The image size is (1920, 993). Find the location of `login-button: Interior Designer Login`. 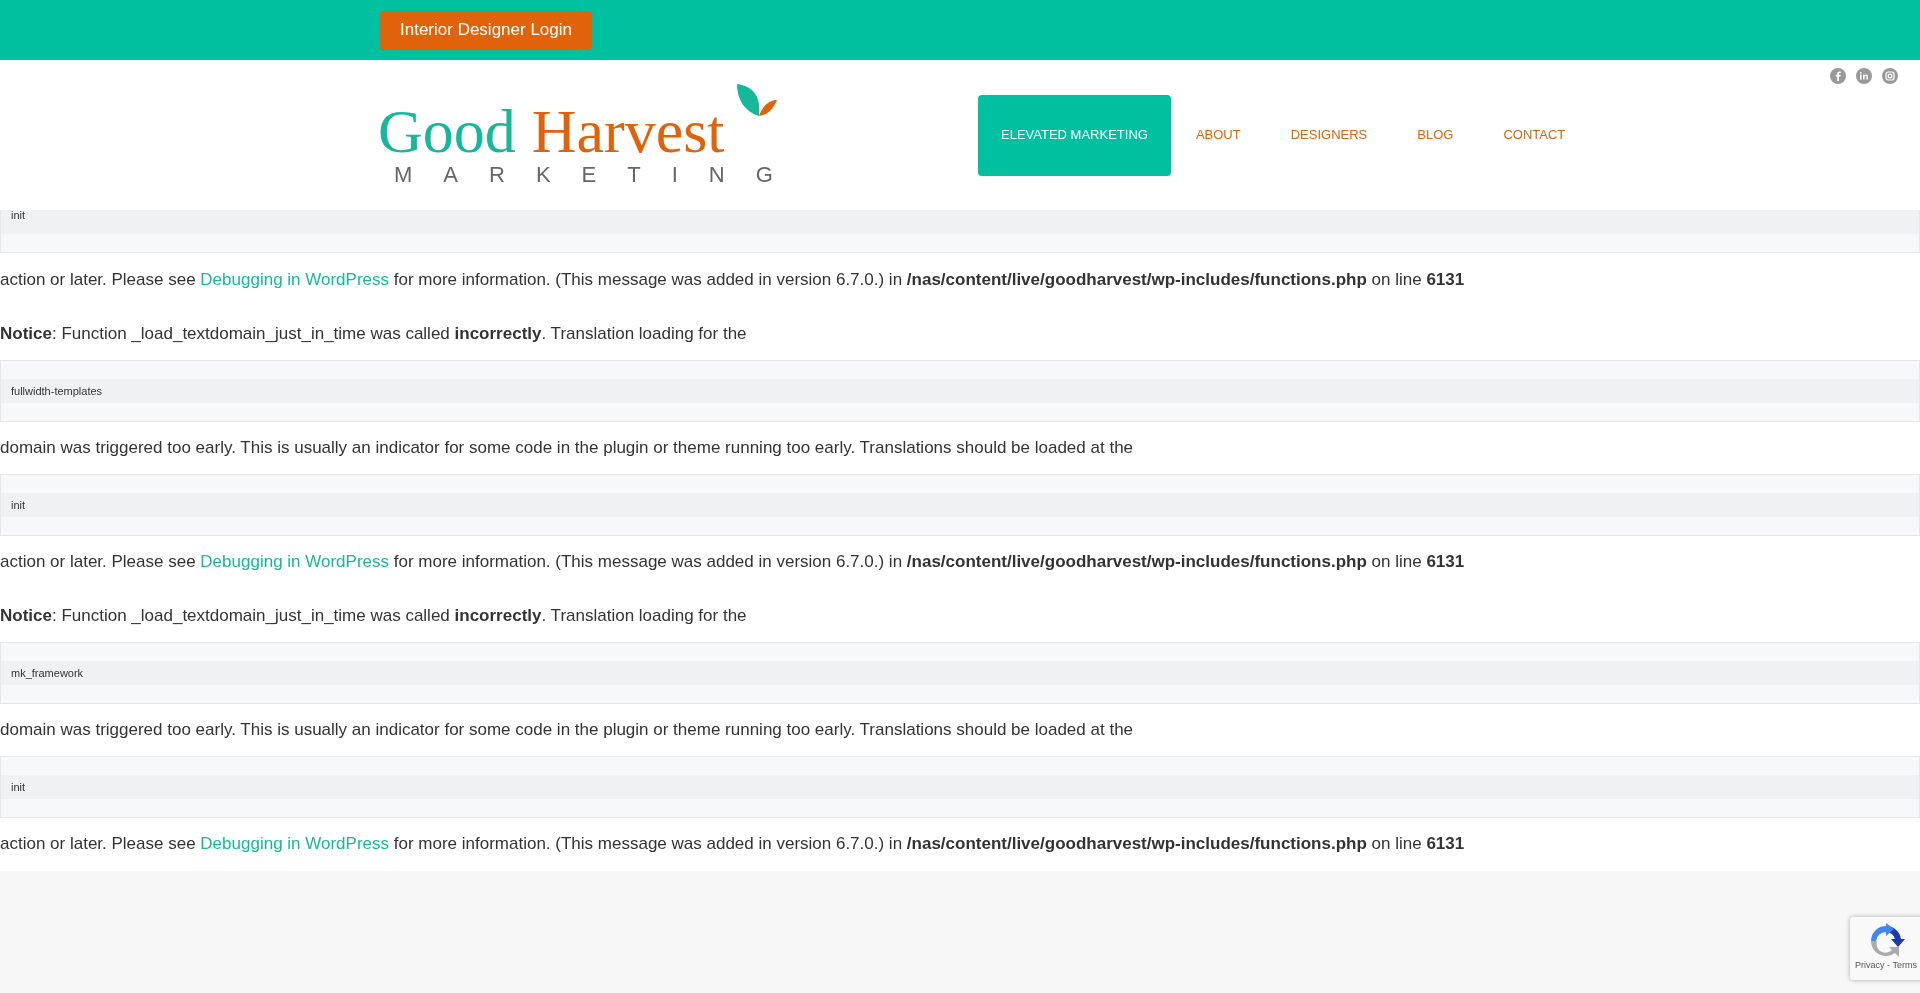

login-button: Interior Designer Login is located at coordinates (486, 30).